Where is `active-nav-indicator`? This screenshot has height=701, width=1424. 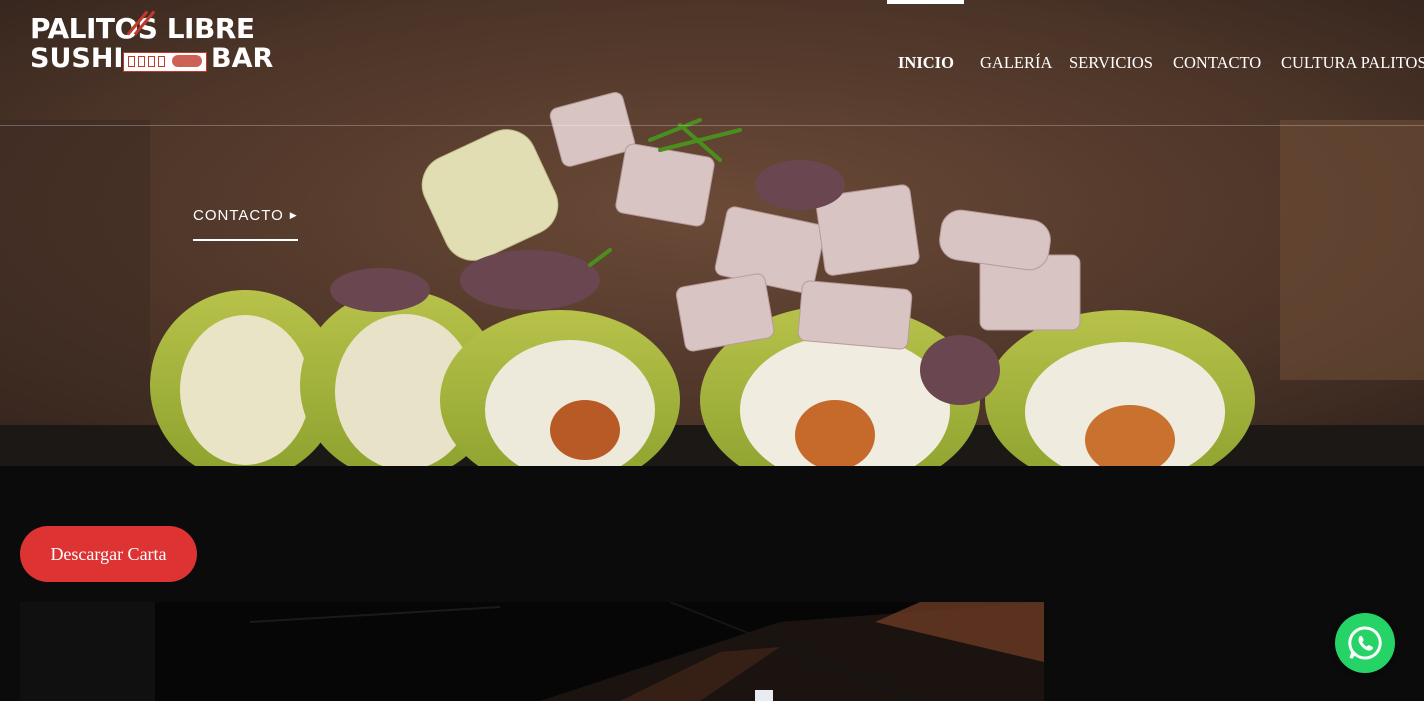 active-nav-indicator is located at coordinates (925, 2).